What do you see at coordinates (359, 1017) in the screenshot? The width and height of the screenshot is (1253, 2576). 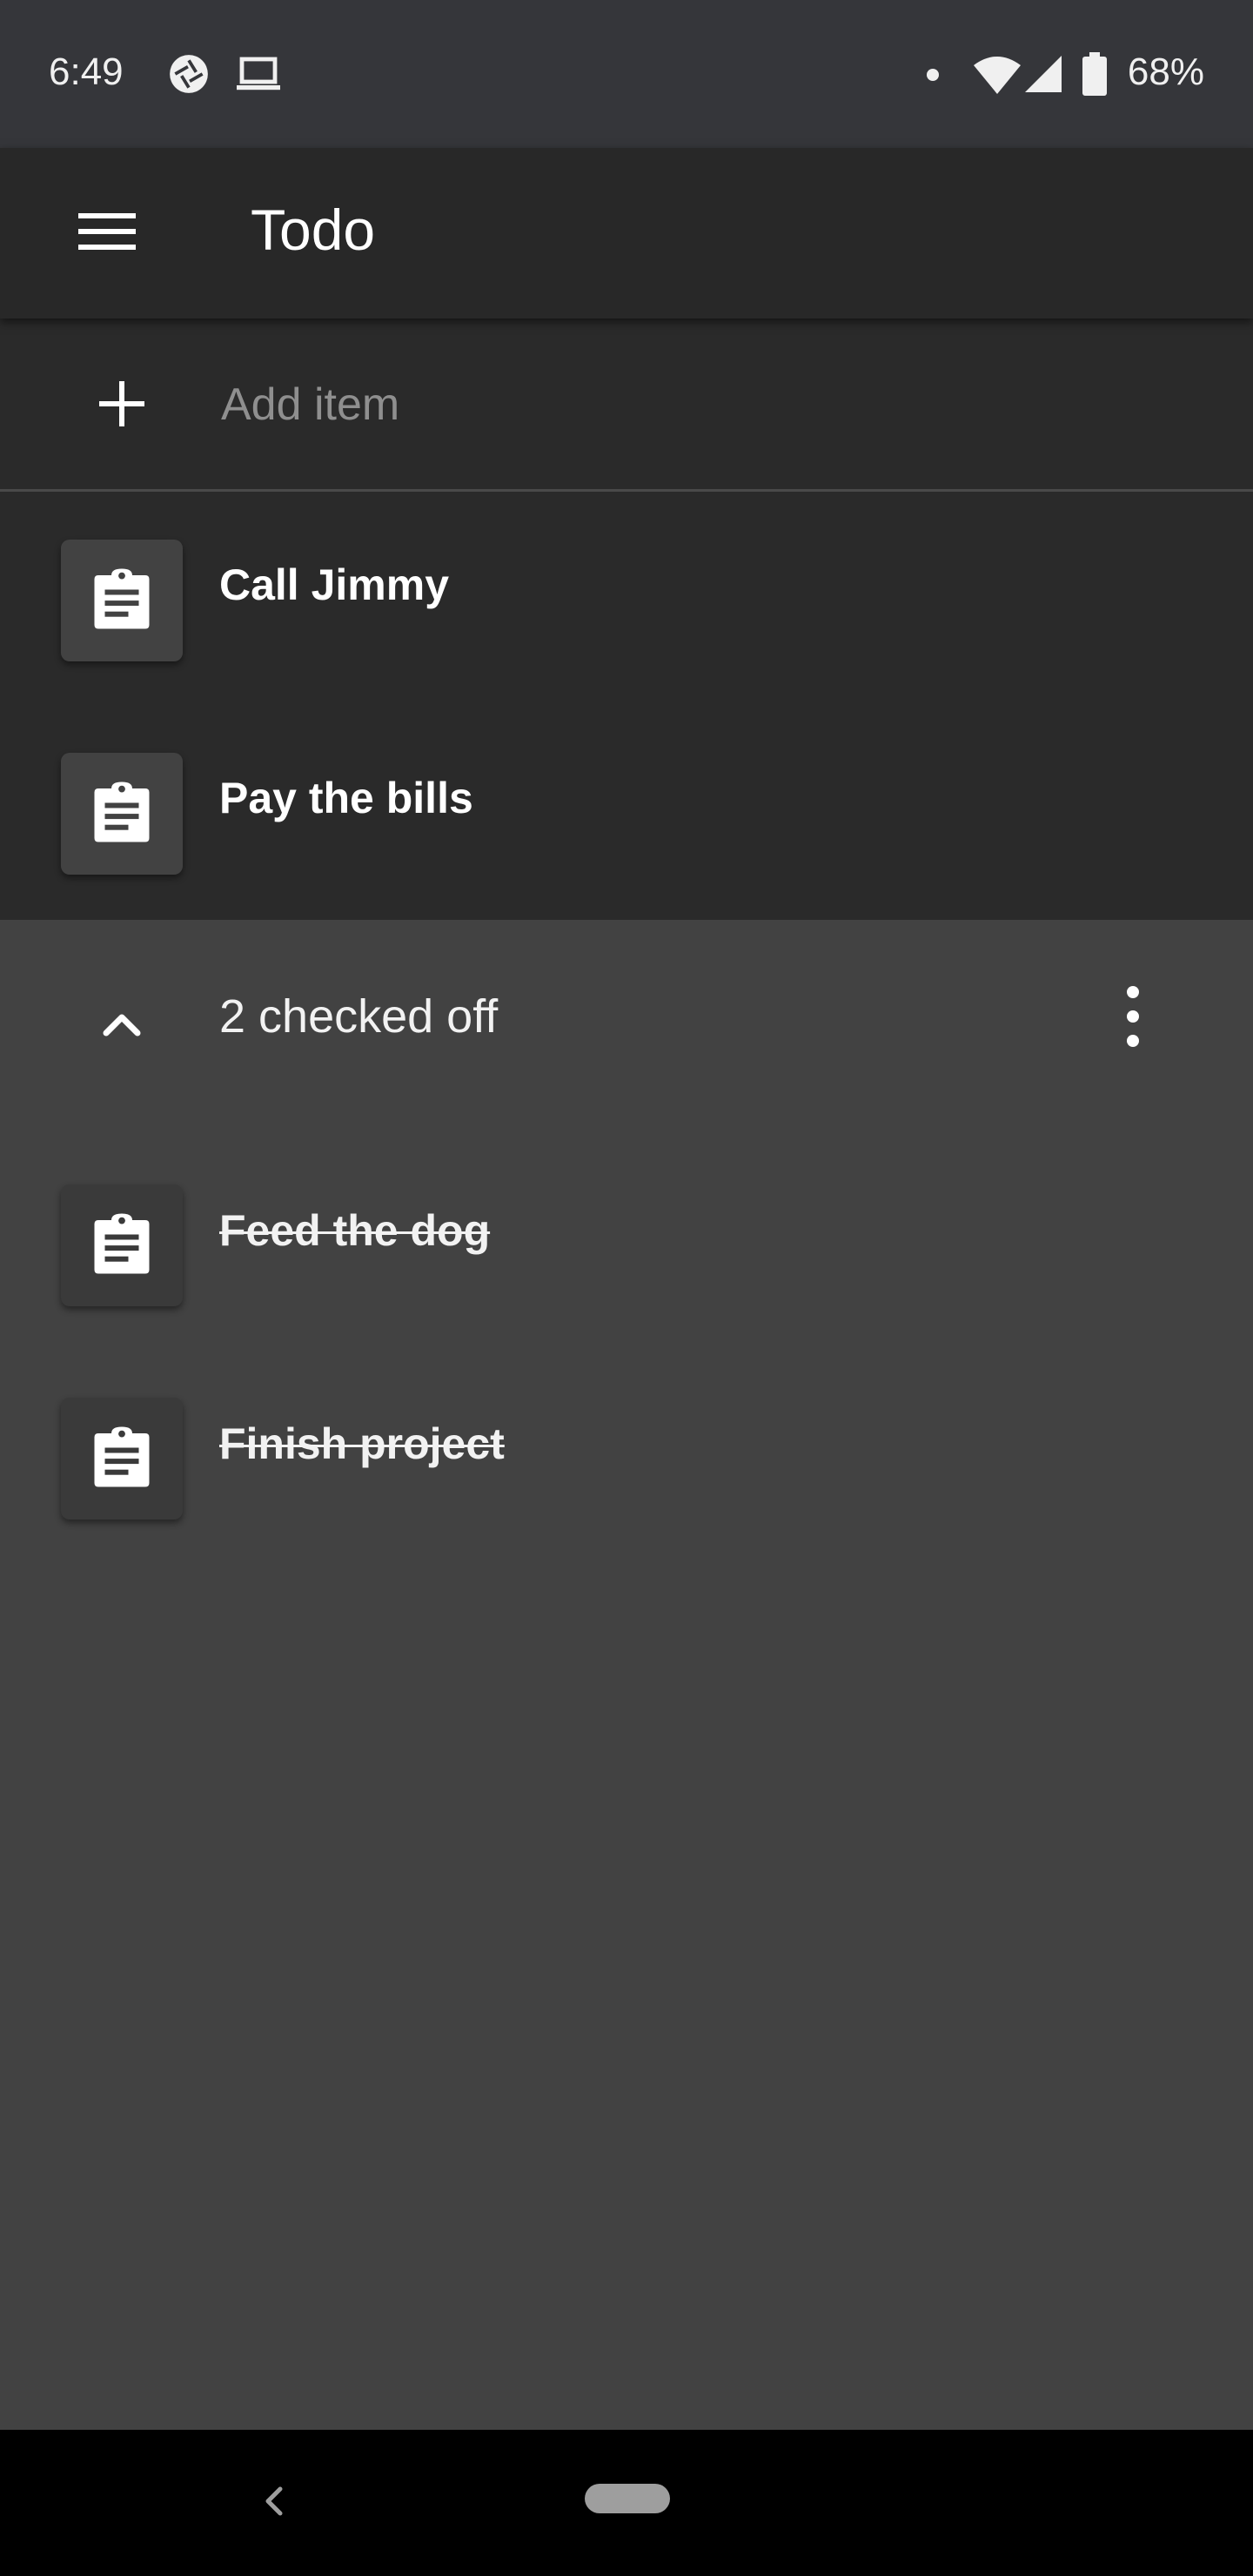 I see `checked-off-count: 2 checked off` at bounding box center [359, 1017].